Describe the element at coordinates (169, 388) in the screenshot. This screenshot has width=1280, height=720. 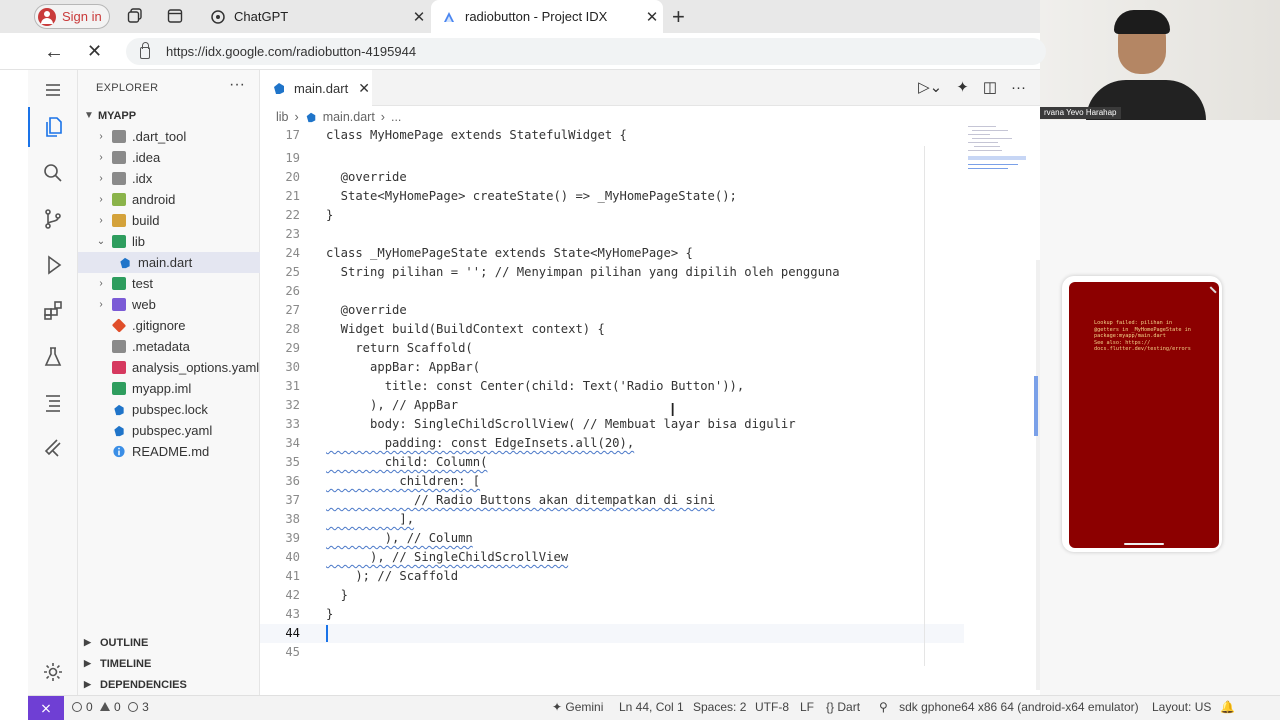
I see `tree-item: myapp.iml` at that location.